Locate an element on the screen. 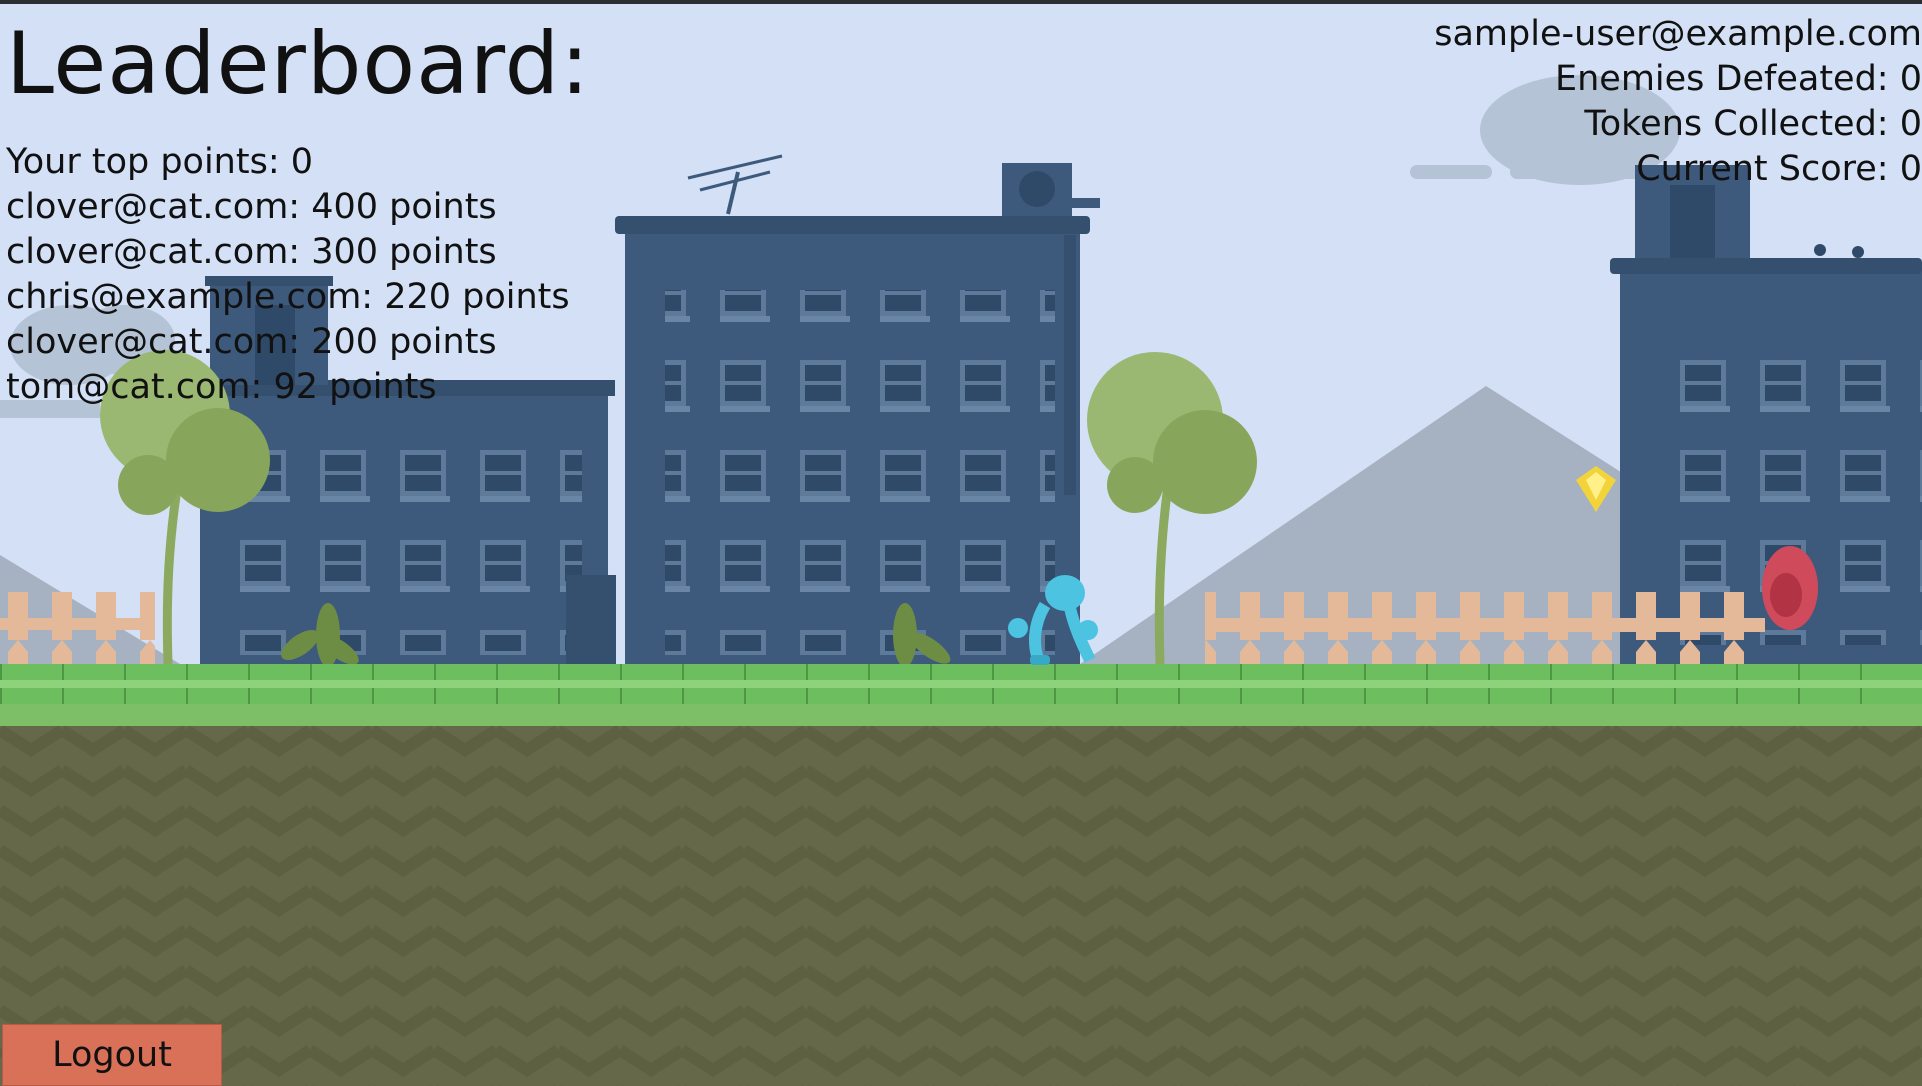 The image size is (1922, 1086). leaderboard-entry: tom@cat.com: 92 points is located at coordinates (221, 387).